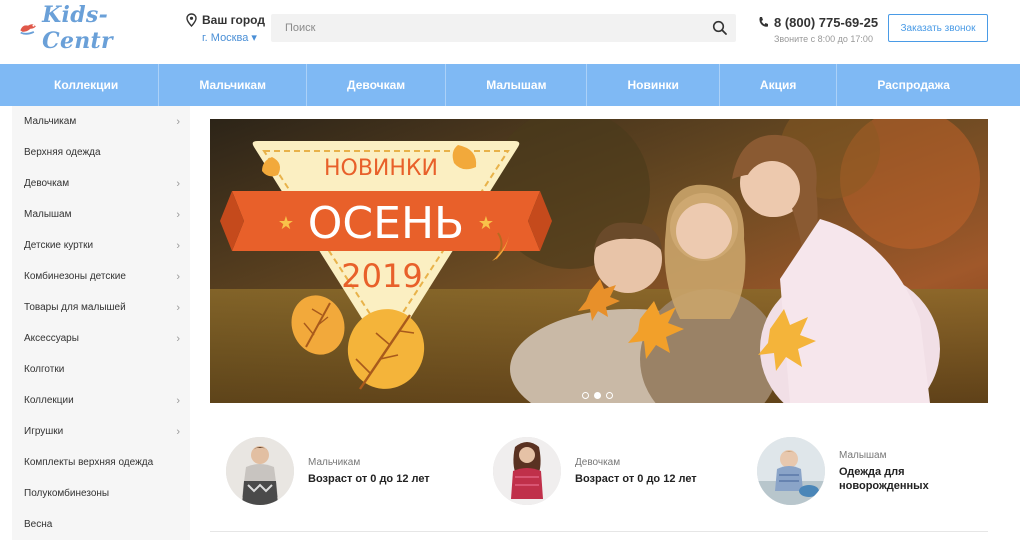  Describe the element at coordinates (517, 85) in the screenshot. I see `nav-item-babies: Малышам` at that location.